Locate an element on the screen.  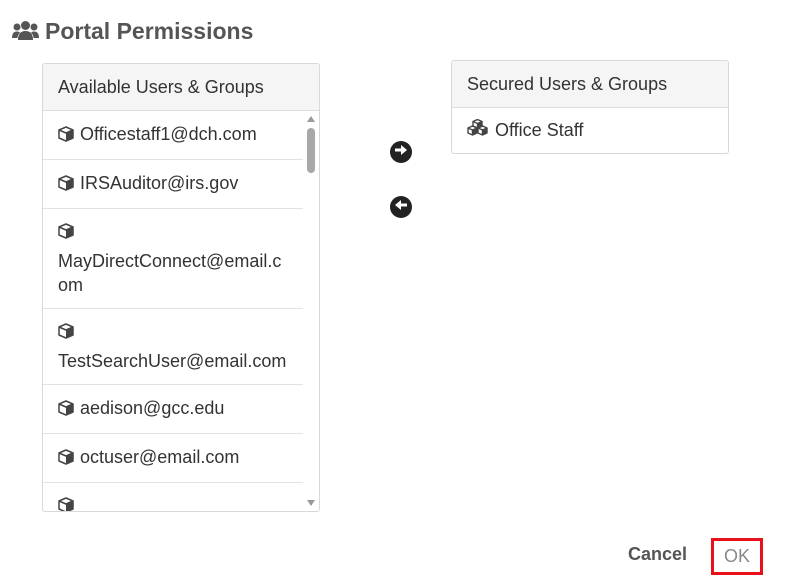
list-item: Officestaff1@dch.com is located at coordinates (174, 135).